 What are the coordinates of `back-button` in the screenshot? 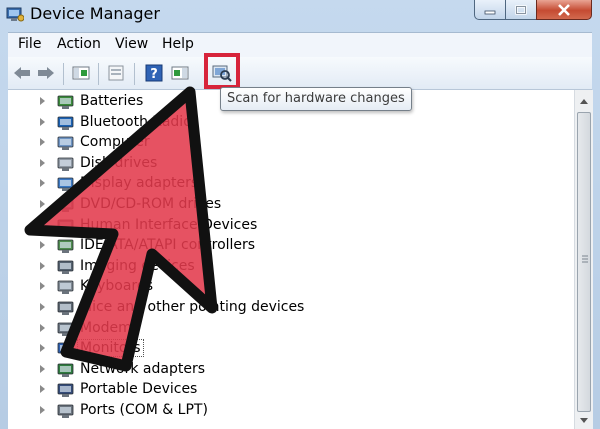 It's located at (22, 73).